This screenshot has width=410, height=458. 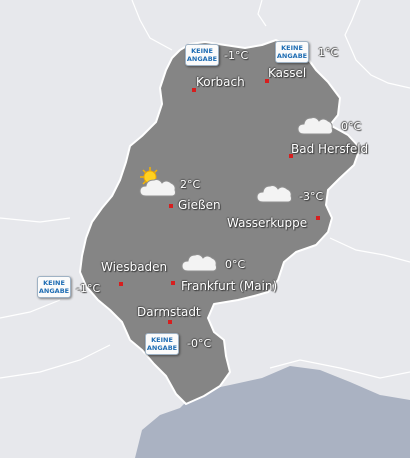 I want to click on city-dot-frankfurt, so click(x=173, y=283).